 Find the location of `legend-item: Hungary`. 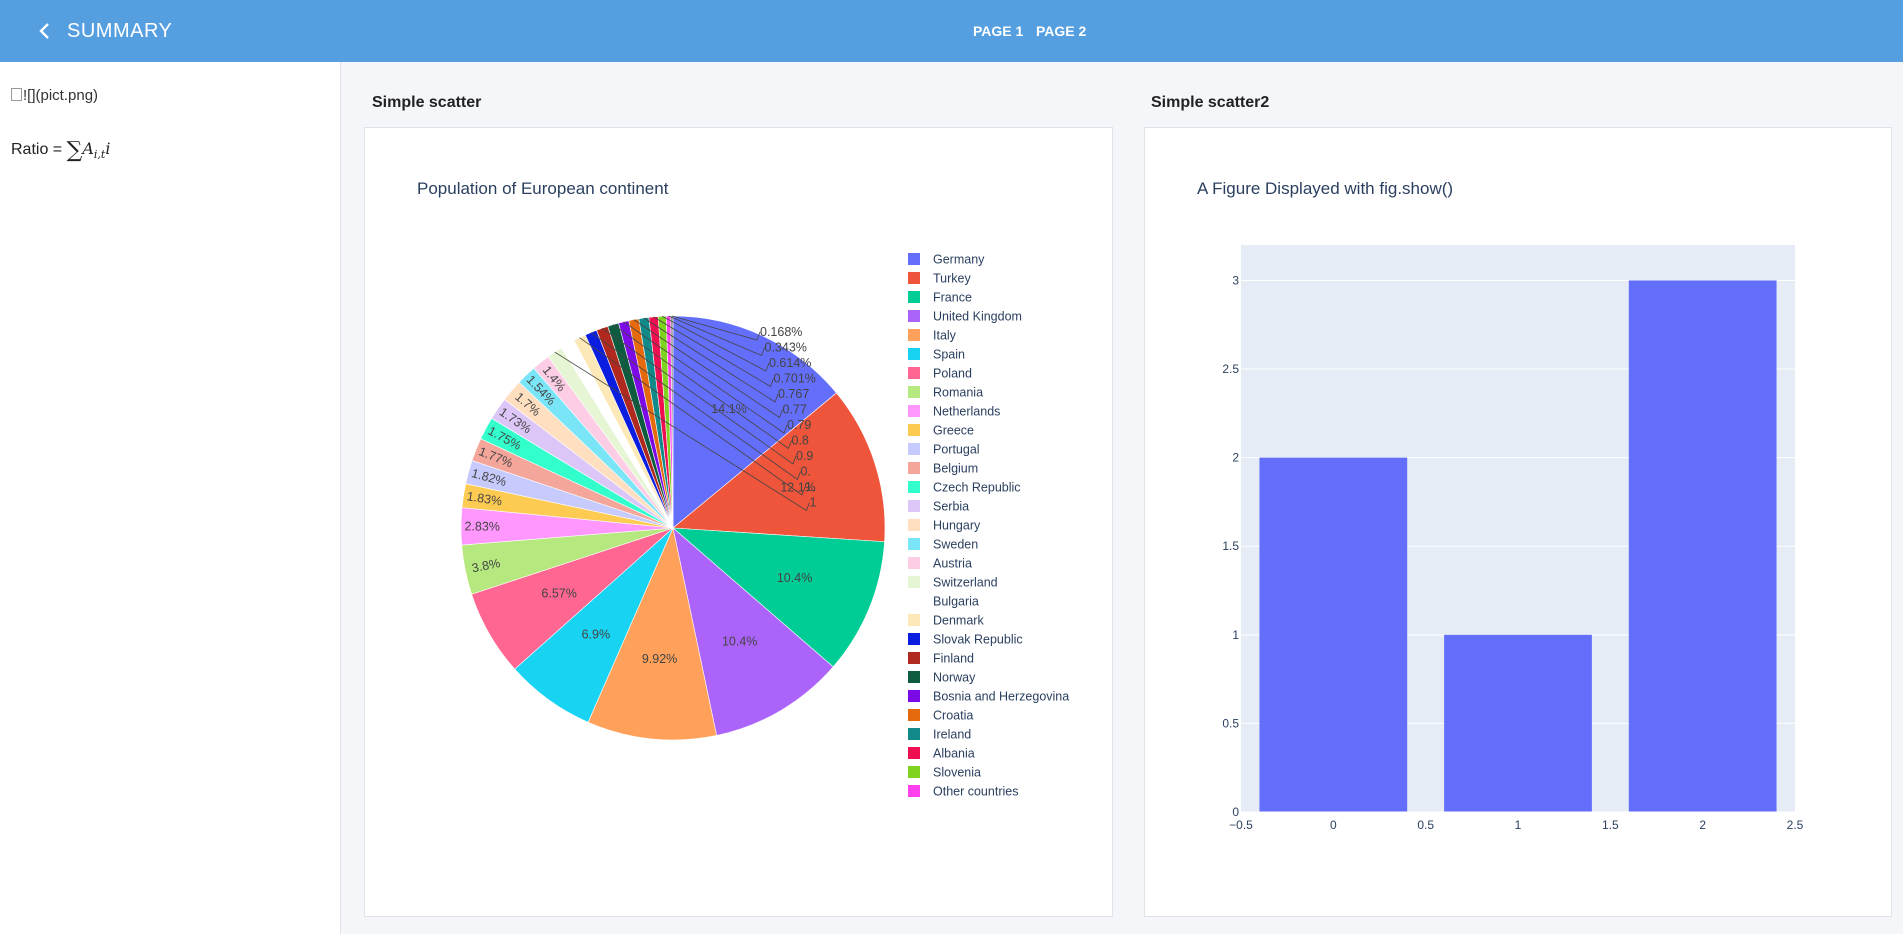

legend-item: Hungary is located at coordinates (944, 526).